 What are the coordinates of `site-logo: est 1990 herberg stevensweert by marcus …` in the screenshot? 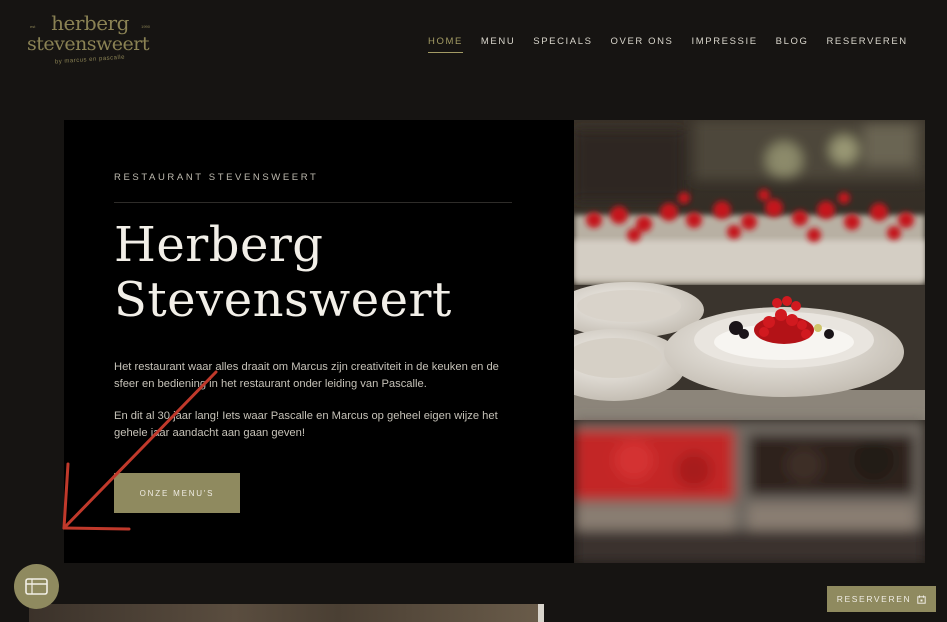 It's located at (88, 39).